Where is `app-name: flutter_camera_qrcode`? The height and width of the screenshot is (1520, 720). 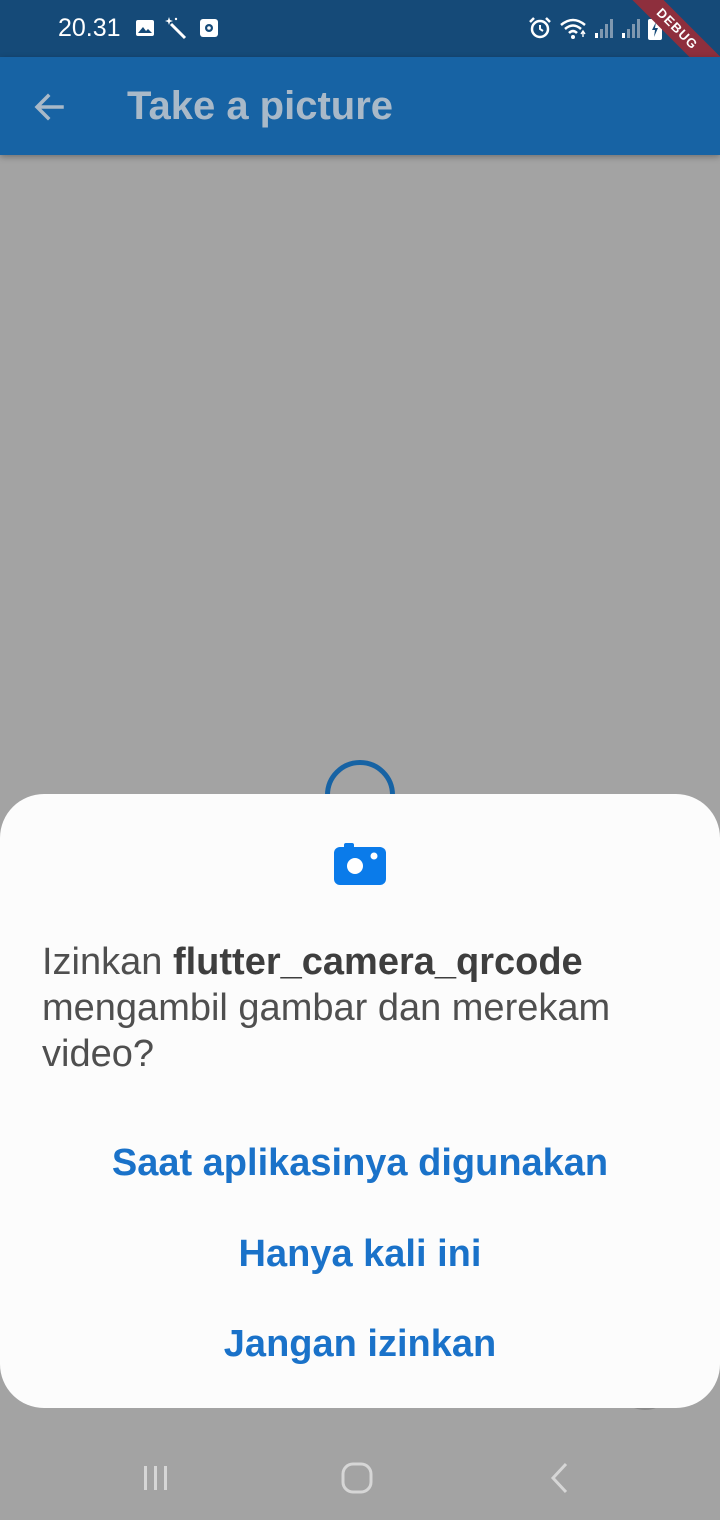 app-name: flutter_camera_qrcode is located at coordinates (377, 962).